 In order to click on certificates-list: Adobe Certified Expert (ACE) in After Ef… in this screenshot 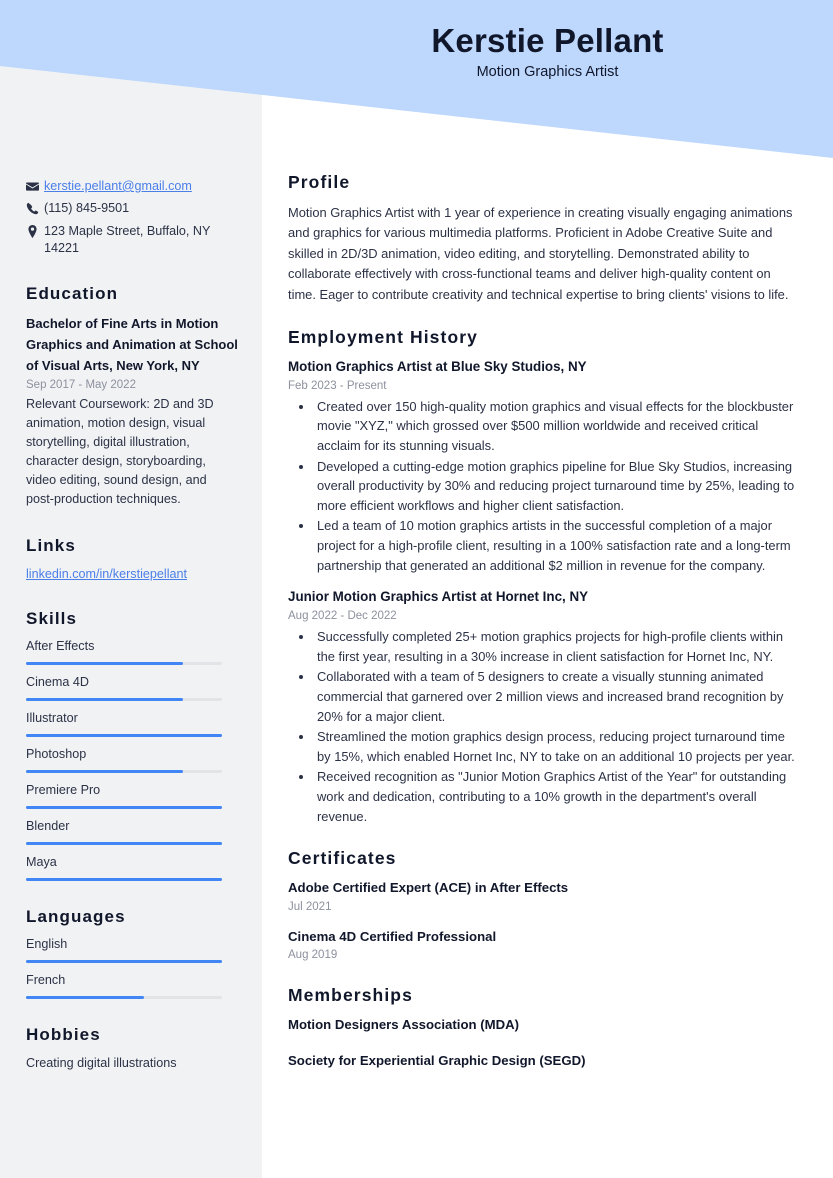, I will do `click(543, 921)`.